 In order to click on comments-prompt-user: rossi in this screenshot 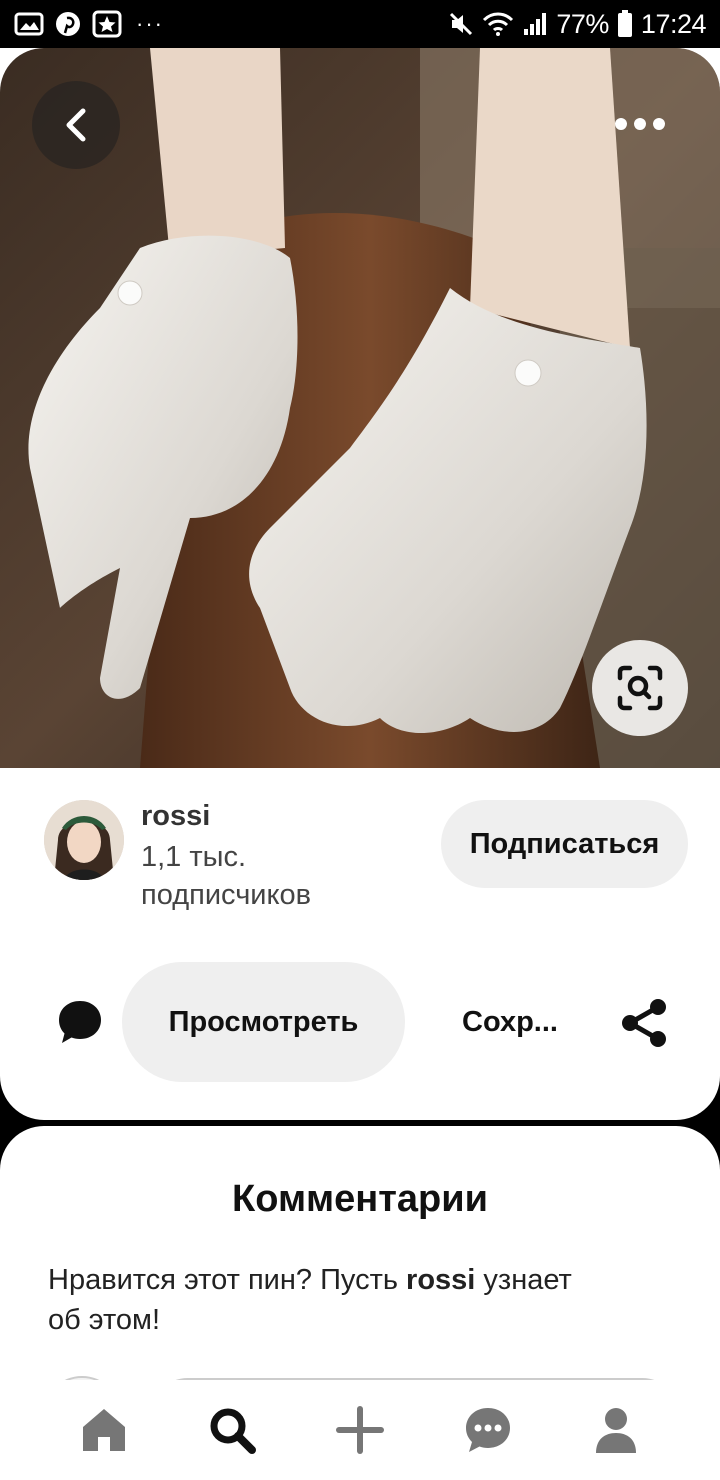, I will do `click(440, 1280)`.